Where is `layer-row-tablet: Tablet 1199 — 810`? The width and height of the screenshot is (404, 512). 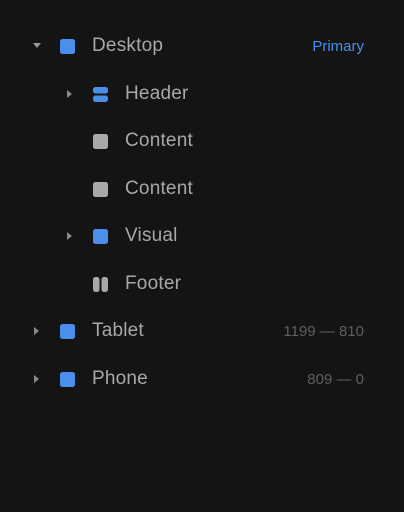 layer-row-tablet: Tablet 1199 — 810 is located at coordinates (202, 331).